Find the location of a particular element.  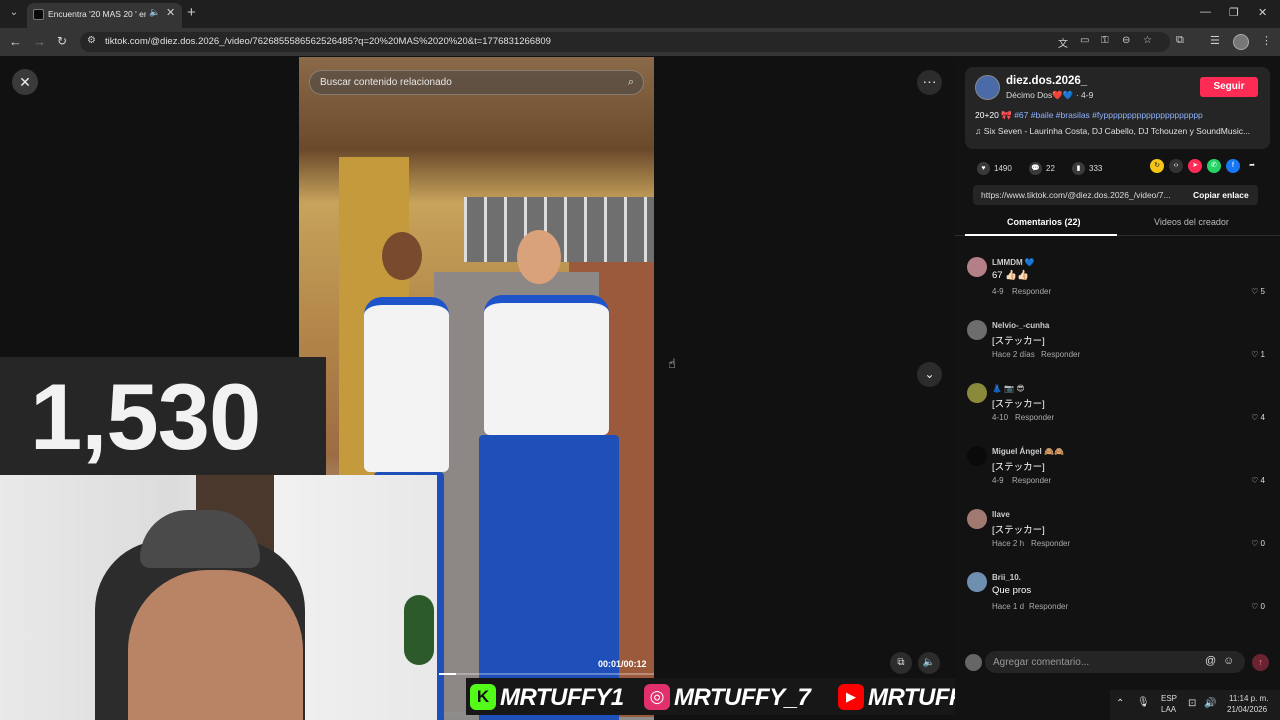

follow-button: Seguir is located at coordinates (1229, 87).